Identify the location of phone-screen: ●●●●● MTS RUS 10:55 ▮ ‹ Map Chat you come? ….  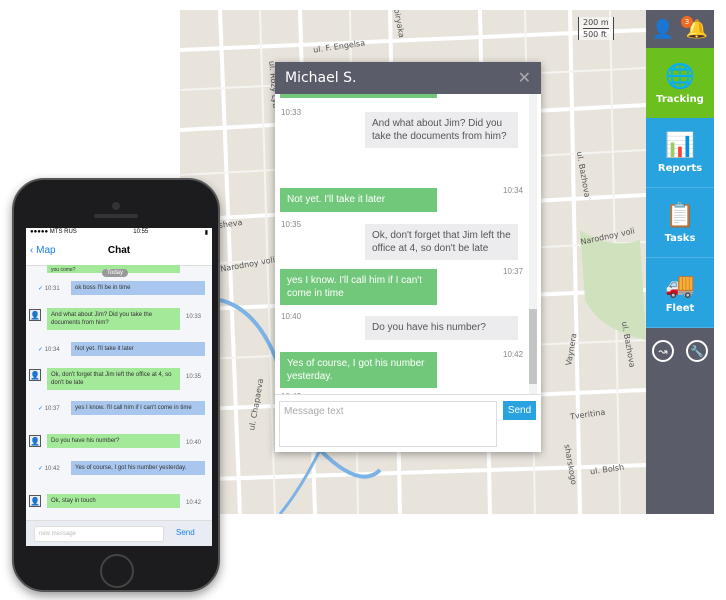
(119, 387).